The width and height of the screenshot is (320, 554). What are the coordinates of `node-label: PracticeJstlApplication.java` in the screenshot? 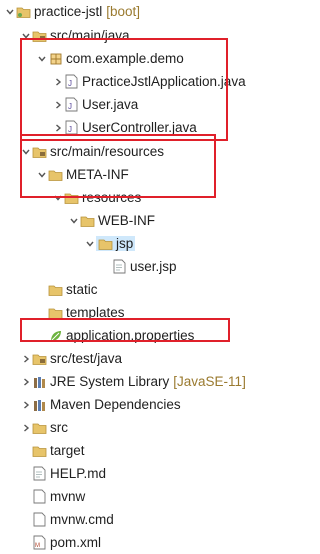 It's located at (164, 81).